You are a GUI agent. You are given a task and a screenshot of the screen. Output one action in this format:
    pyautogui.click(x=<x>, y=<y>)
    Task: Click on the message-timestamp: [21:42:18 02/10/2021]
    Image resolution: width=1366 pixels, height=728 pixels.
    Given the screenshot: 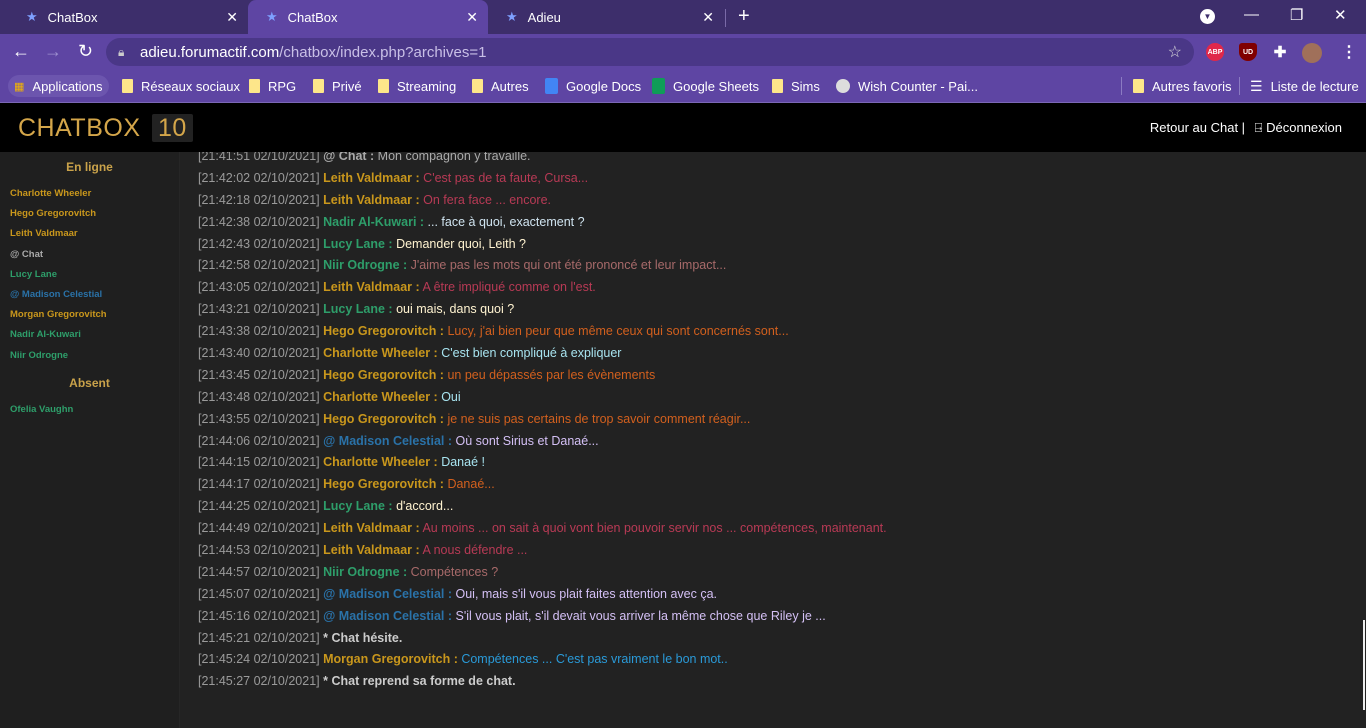 What is the action you would take?
    pyautogui.click(x=259, y=199)
    